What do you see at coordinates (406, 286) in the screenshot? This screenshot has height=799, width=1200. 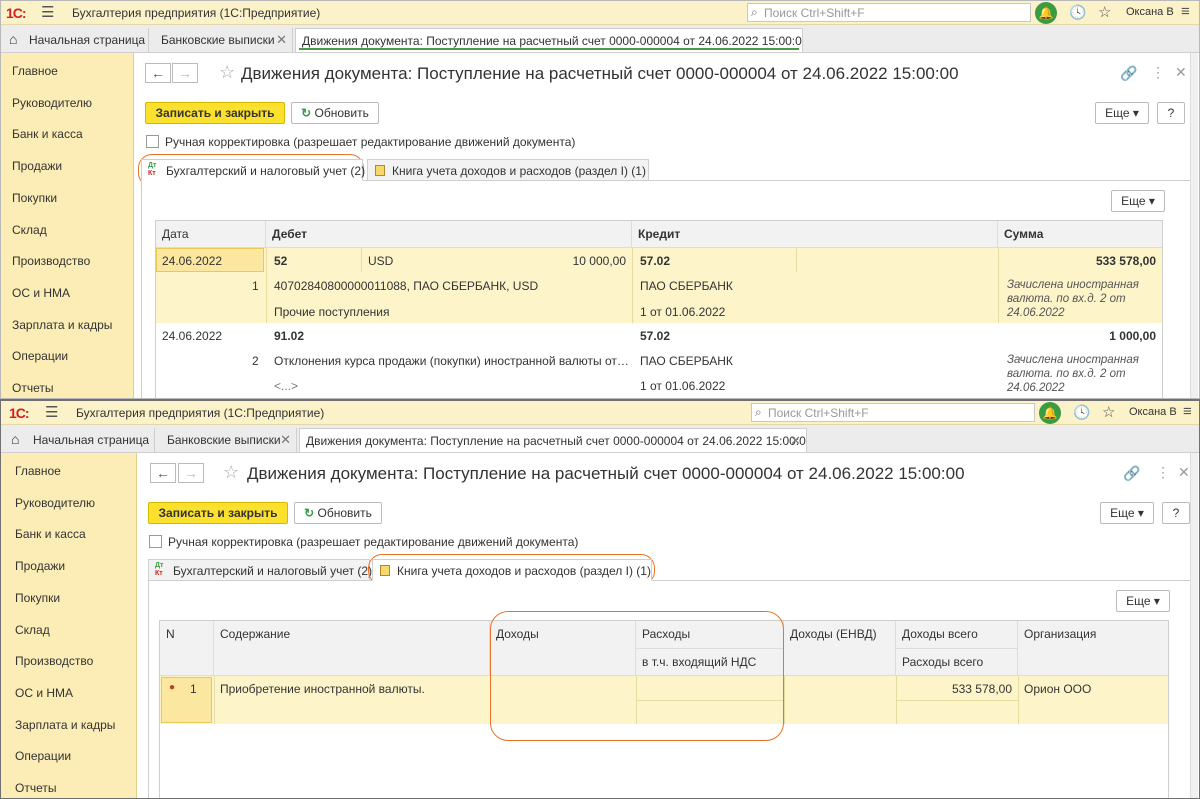 I see `row1-dt-sub1: 40702840800000011088, ПАО СБЕРБАНК, USD` at bounding box center [406, 286].